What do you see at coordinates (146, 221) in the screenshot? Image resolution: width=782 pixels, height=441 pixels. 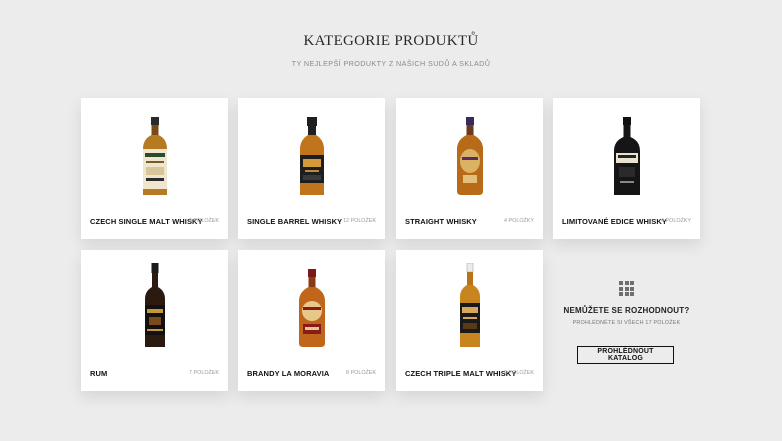 I see `category-label: CZECH SINGLE MALT WHISKY` at bounding box center [146, 221].